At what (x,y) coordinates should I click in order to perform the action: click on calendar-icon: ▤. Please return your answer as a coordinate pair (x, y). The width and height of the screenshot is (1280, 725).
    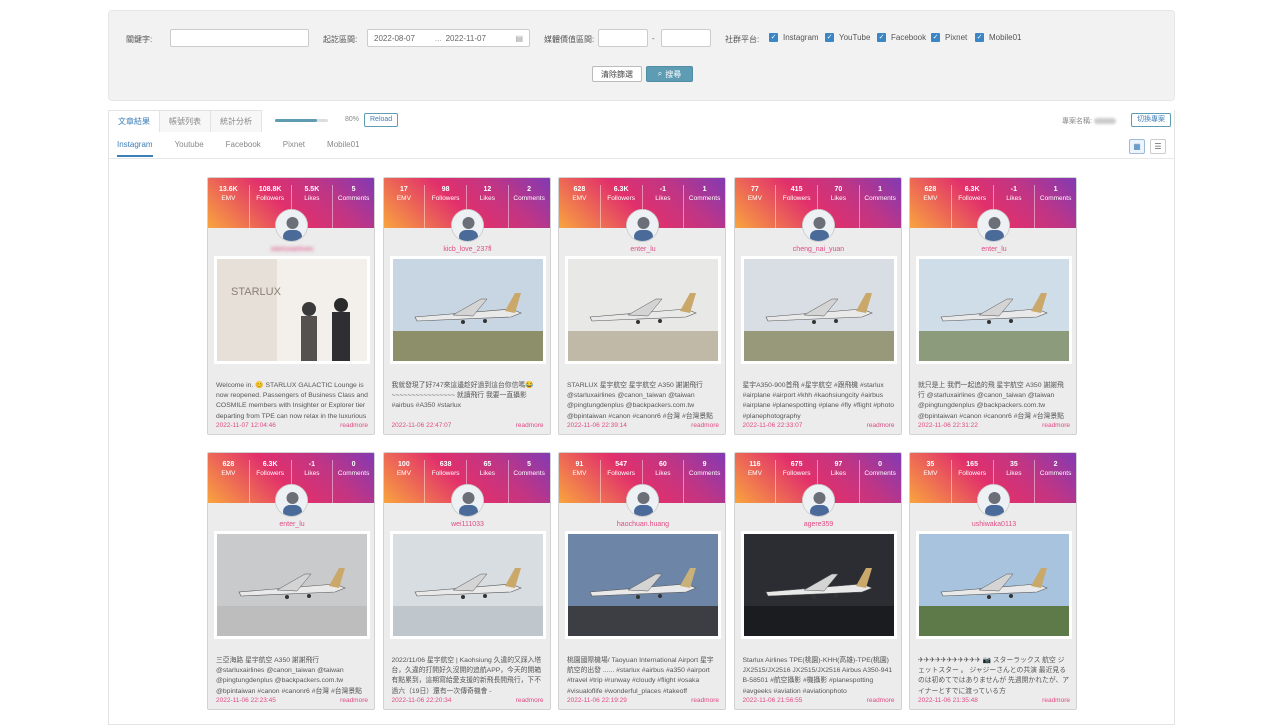
    Looking at the image, I should click on (519, 38).